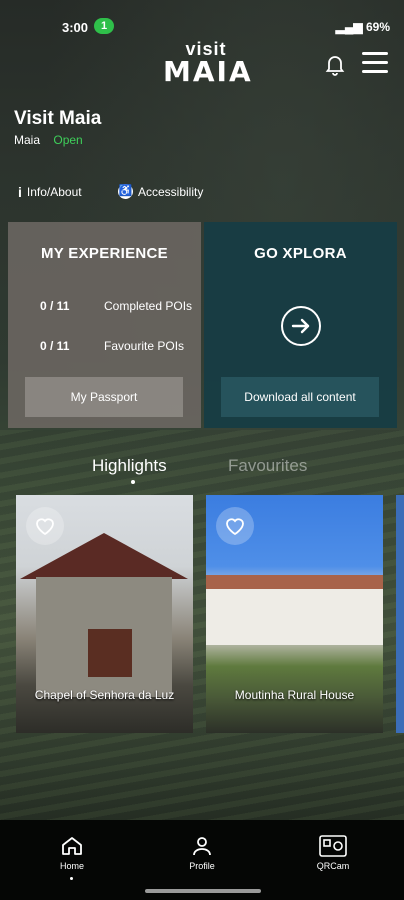 This screenshot has width=404, height=900. I want to click on status-right: ▂▄▆ 69%, so click(363, 27).